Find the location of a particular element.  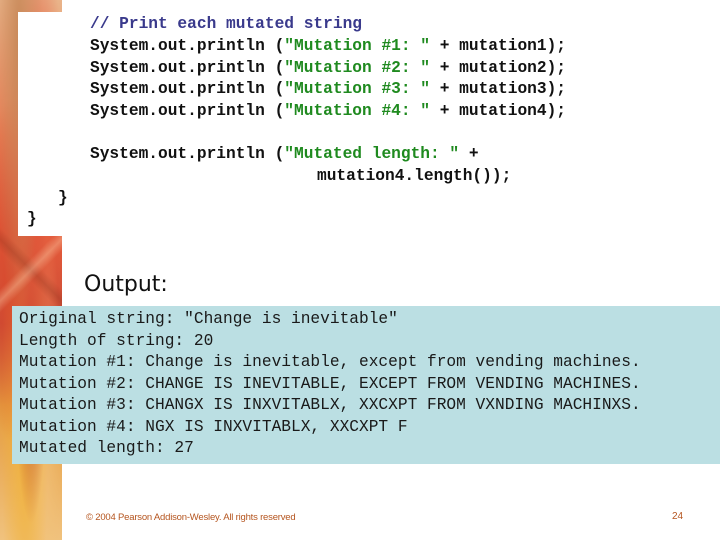

output-line: Mutated length: 27 is located at coordinates (106, 448).